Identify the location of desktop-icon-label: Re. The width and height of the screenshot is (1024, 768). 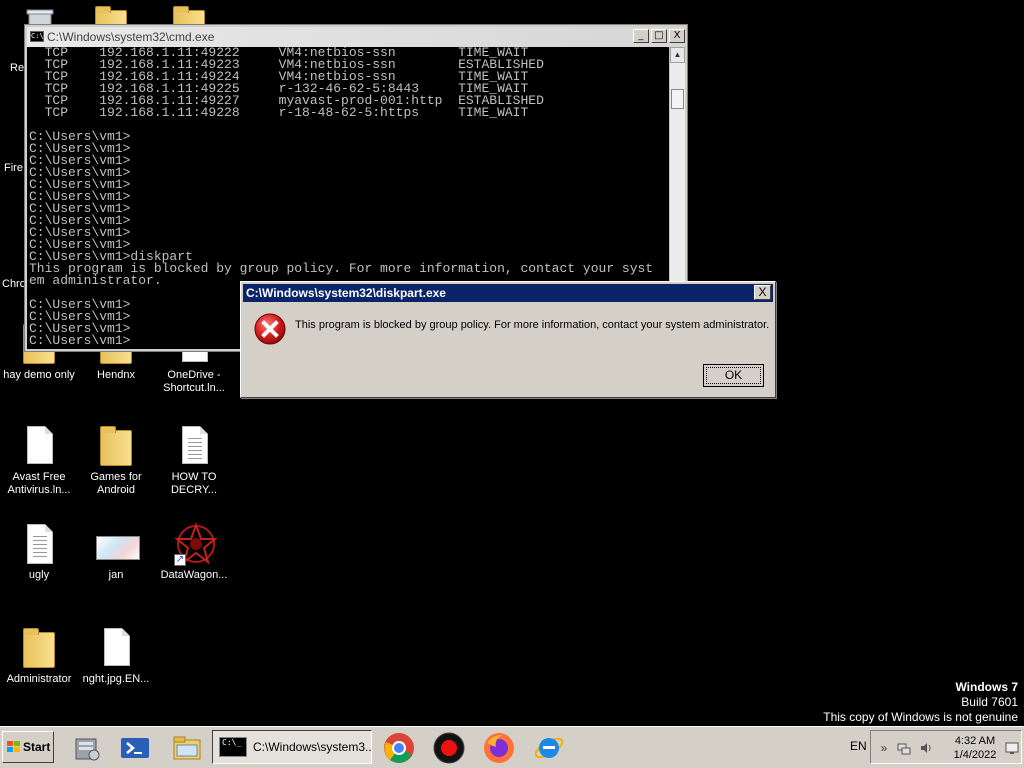
(17, 68).